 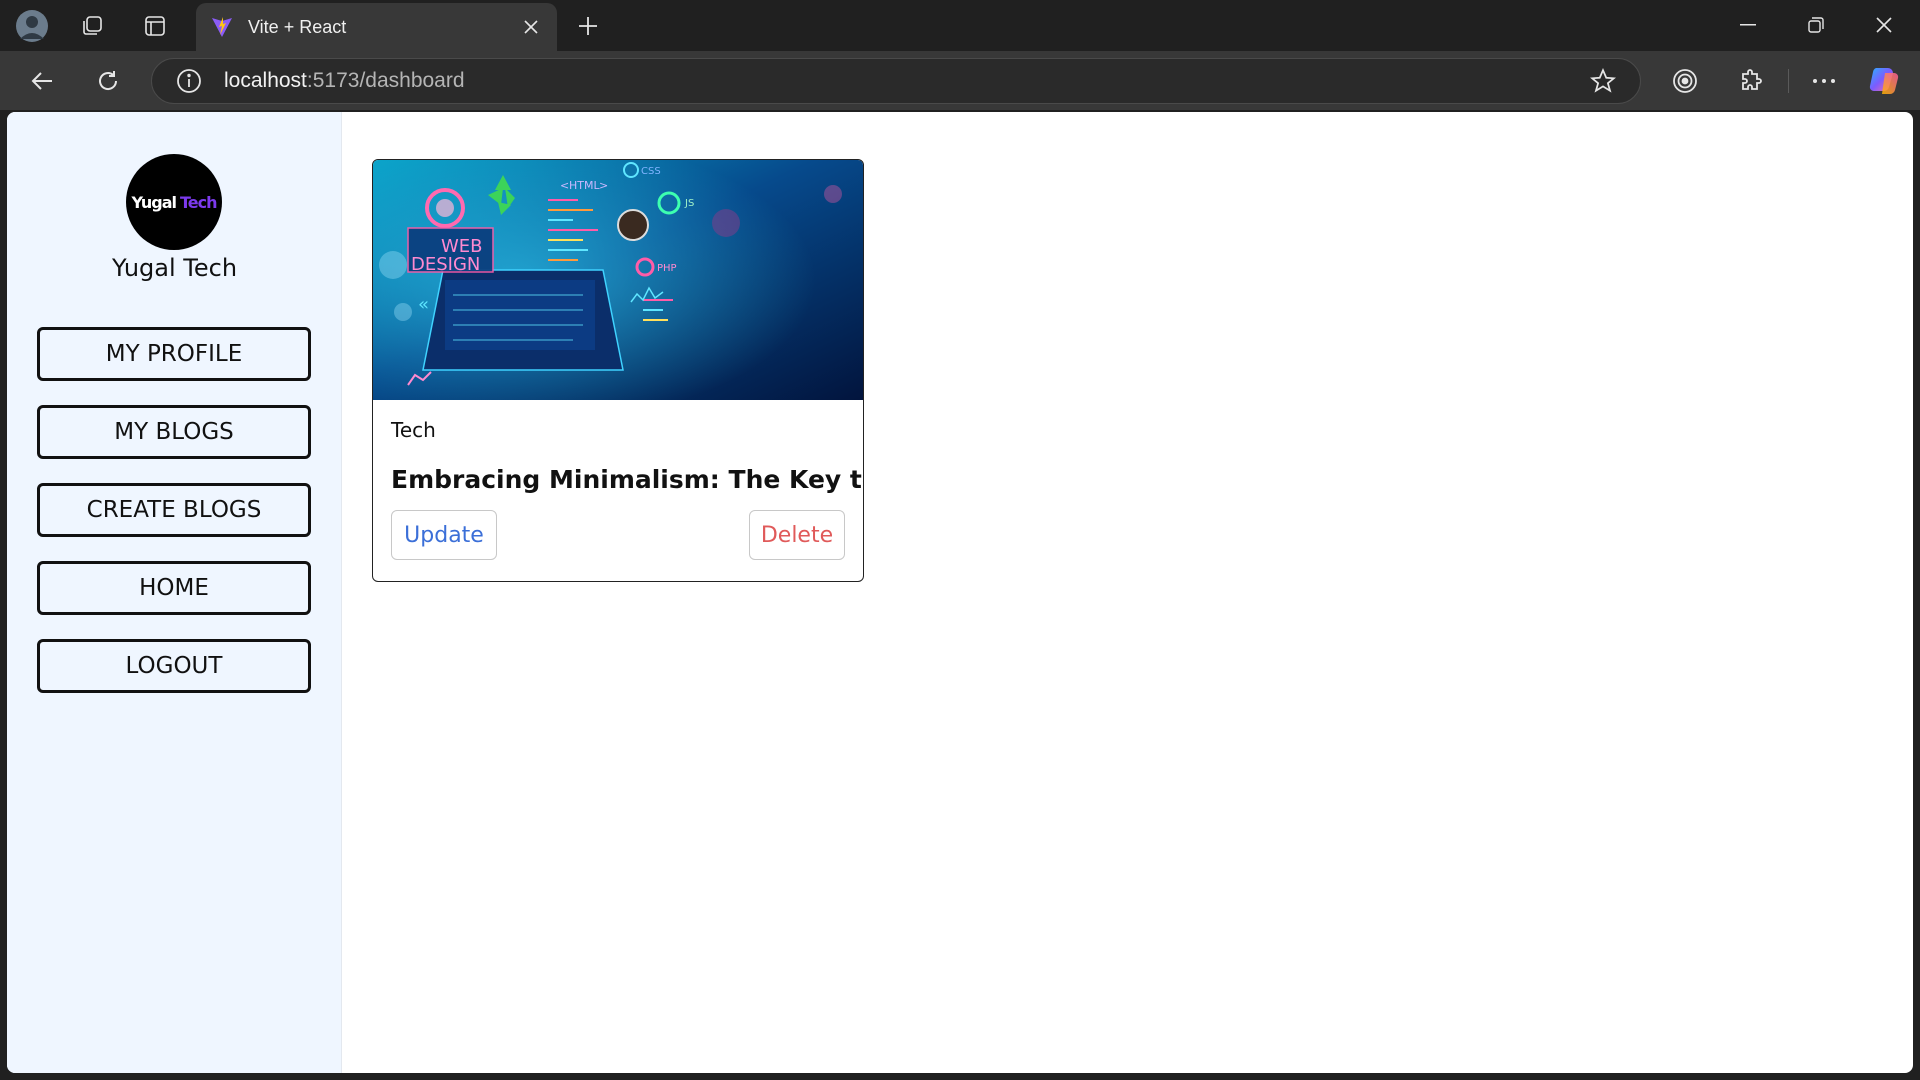 What do you see at coordinates (174, 268) in the screenshot?
I see `brand-name: Yugal Tech` at bounding box center [174, 268].